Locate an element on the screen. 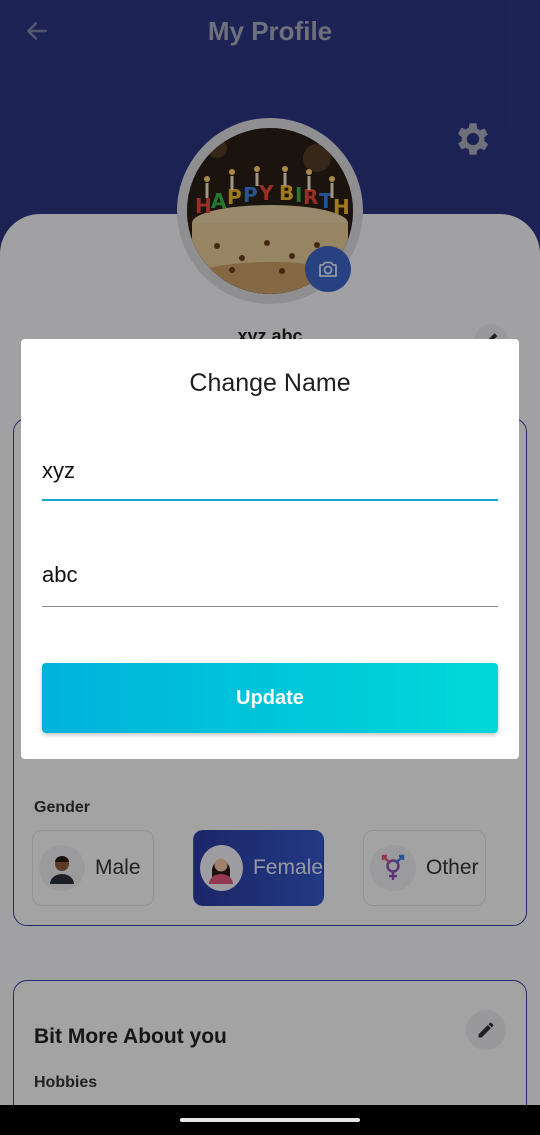 This screenshot has height=1135, width=540. dialog-title: Change Name is located at coordinates (270, 383).